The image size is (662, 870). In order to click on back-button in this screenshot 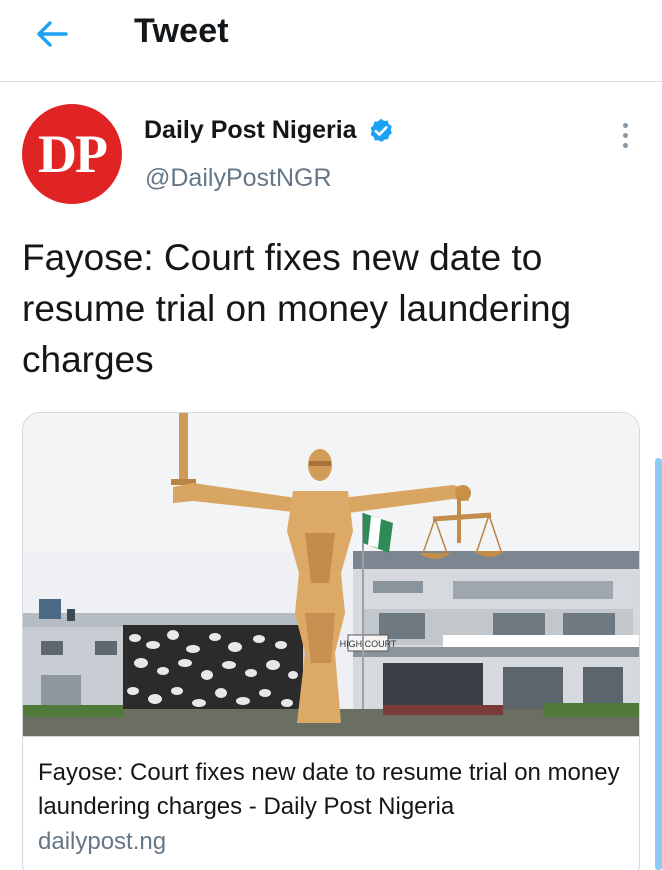, I will do `click(52, 34)`.